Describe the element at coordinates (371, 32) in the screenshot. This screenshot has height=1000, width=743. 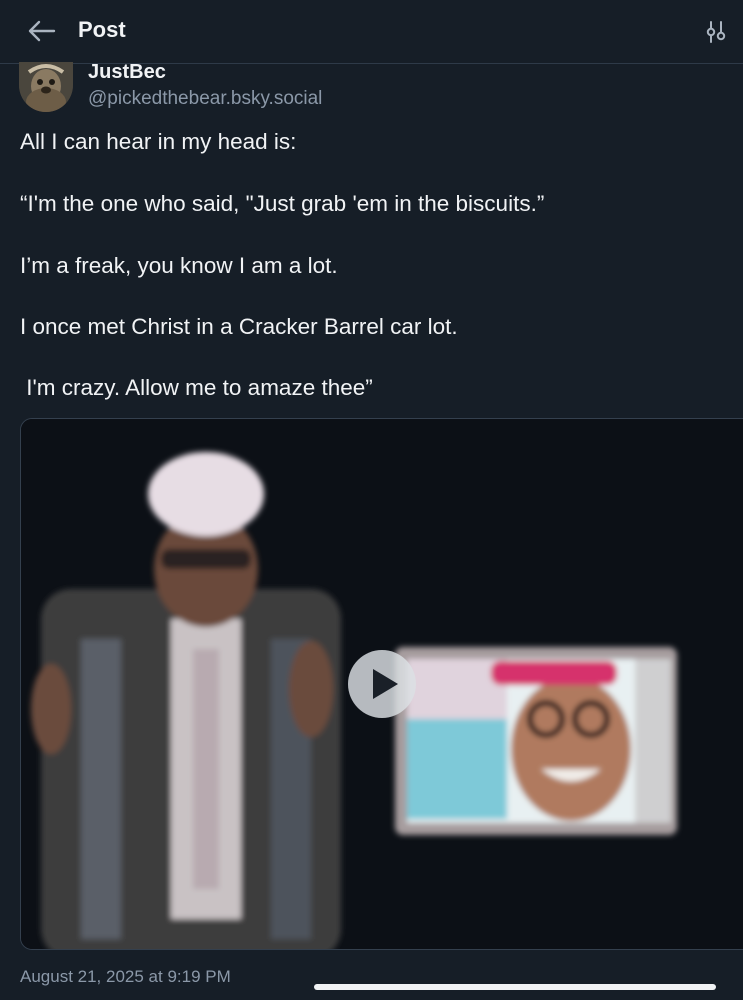
I see `top-bar: Post` at that location.